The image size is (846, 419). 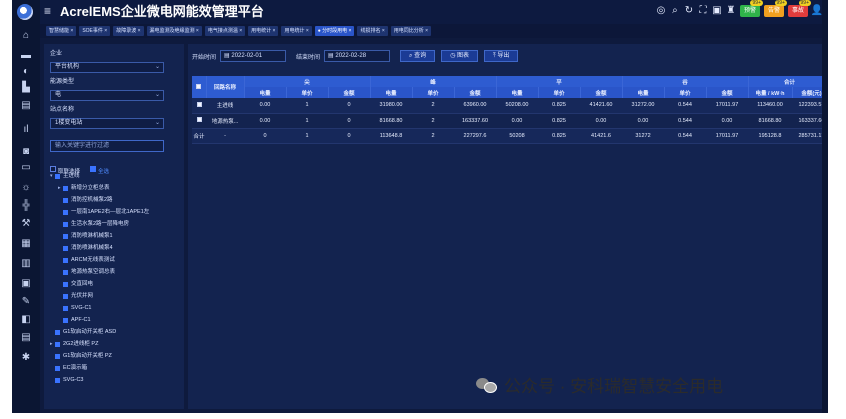 I want to click on tree-node: 生活水泵2路一层降电房, so click(x=93, y=224).